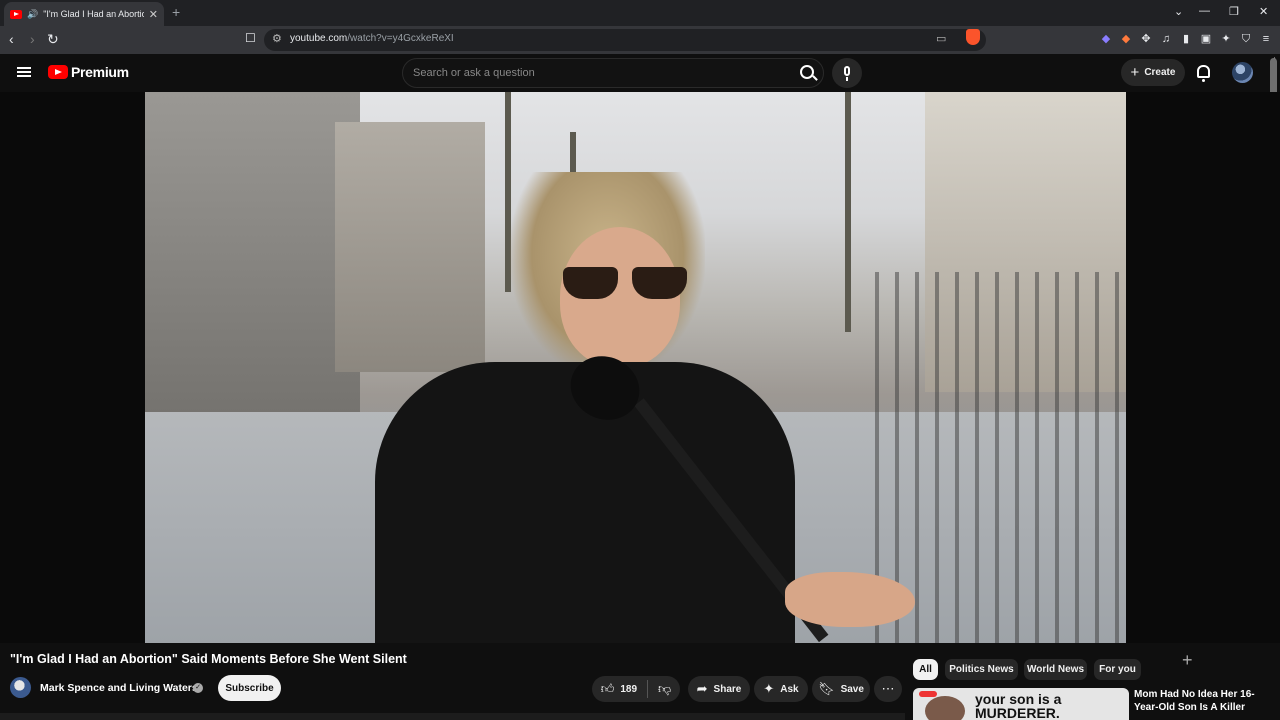 This screenshot has height=720, width=1280. Describe the element at coordinates (53, 39) in the screenshot. I see `reload-icon: ↻` at that location.